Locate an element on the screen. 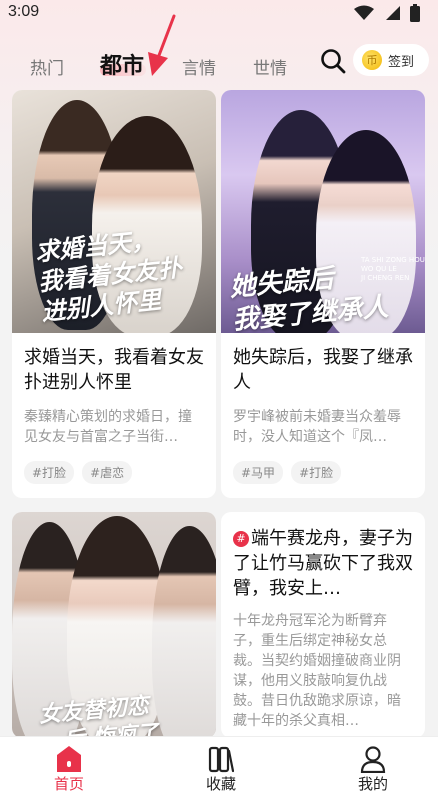  home-icon is located at coordinates (69, 759).